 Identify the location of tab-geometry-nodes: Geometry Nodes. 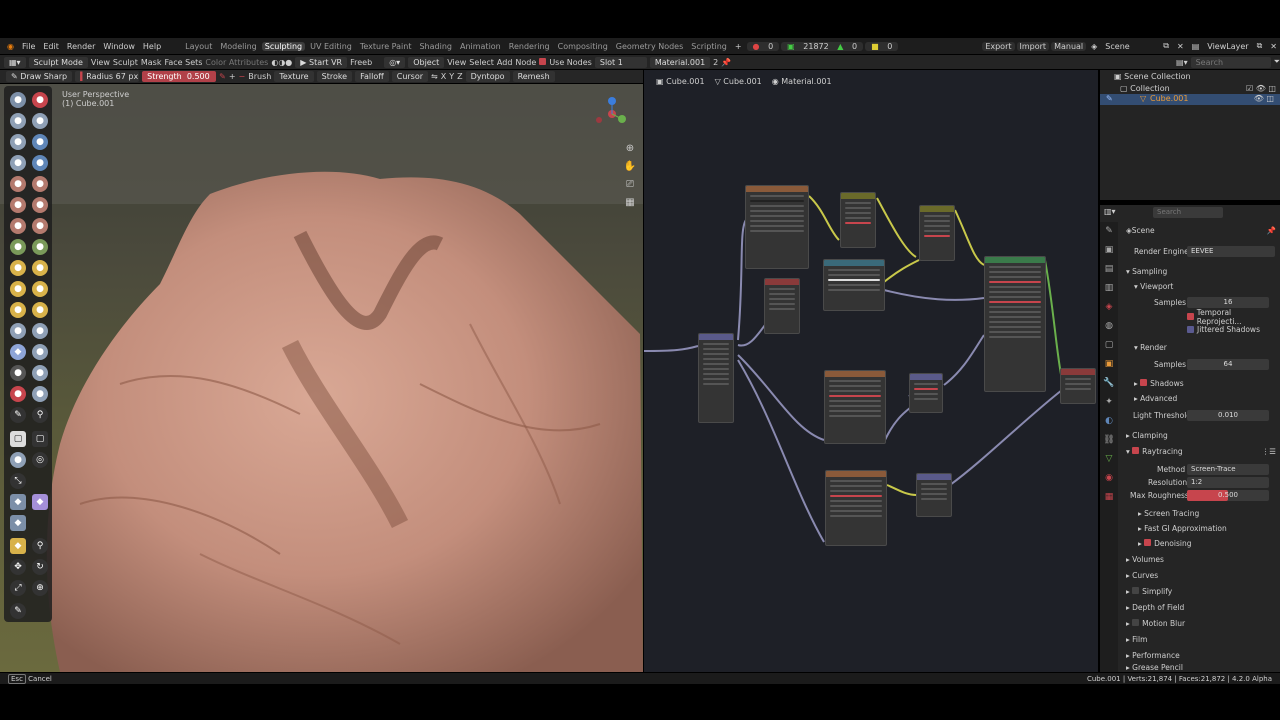
(649, 46).